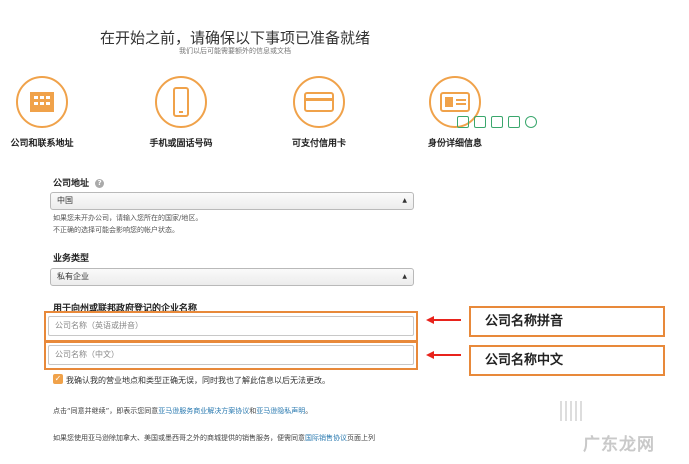  I want to click on help-icon: ?, so click(100, 183).